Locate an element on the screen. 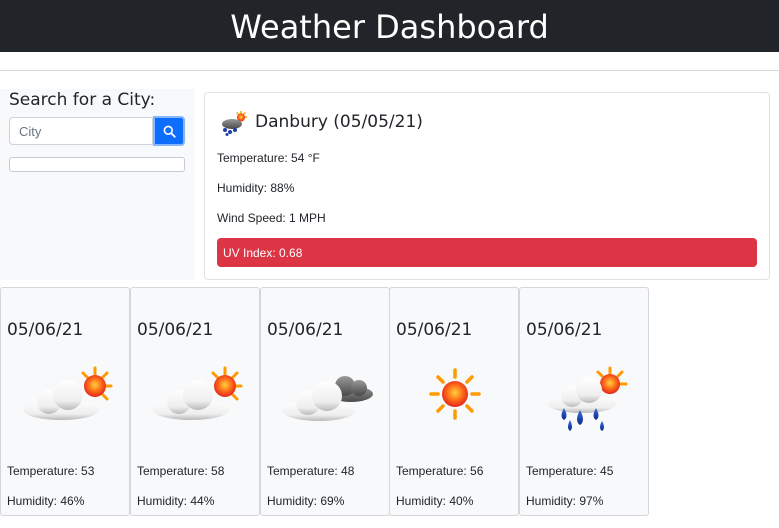  forecast-temperature: Temperature: 48 is located at coordinates (311, 471).